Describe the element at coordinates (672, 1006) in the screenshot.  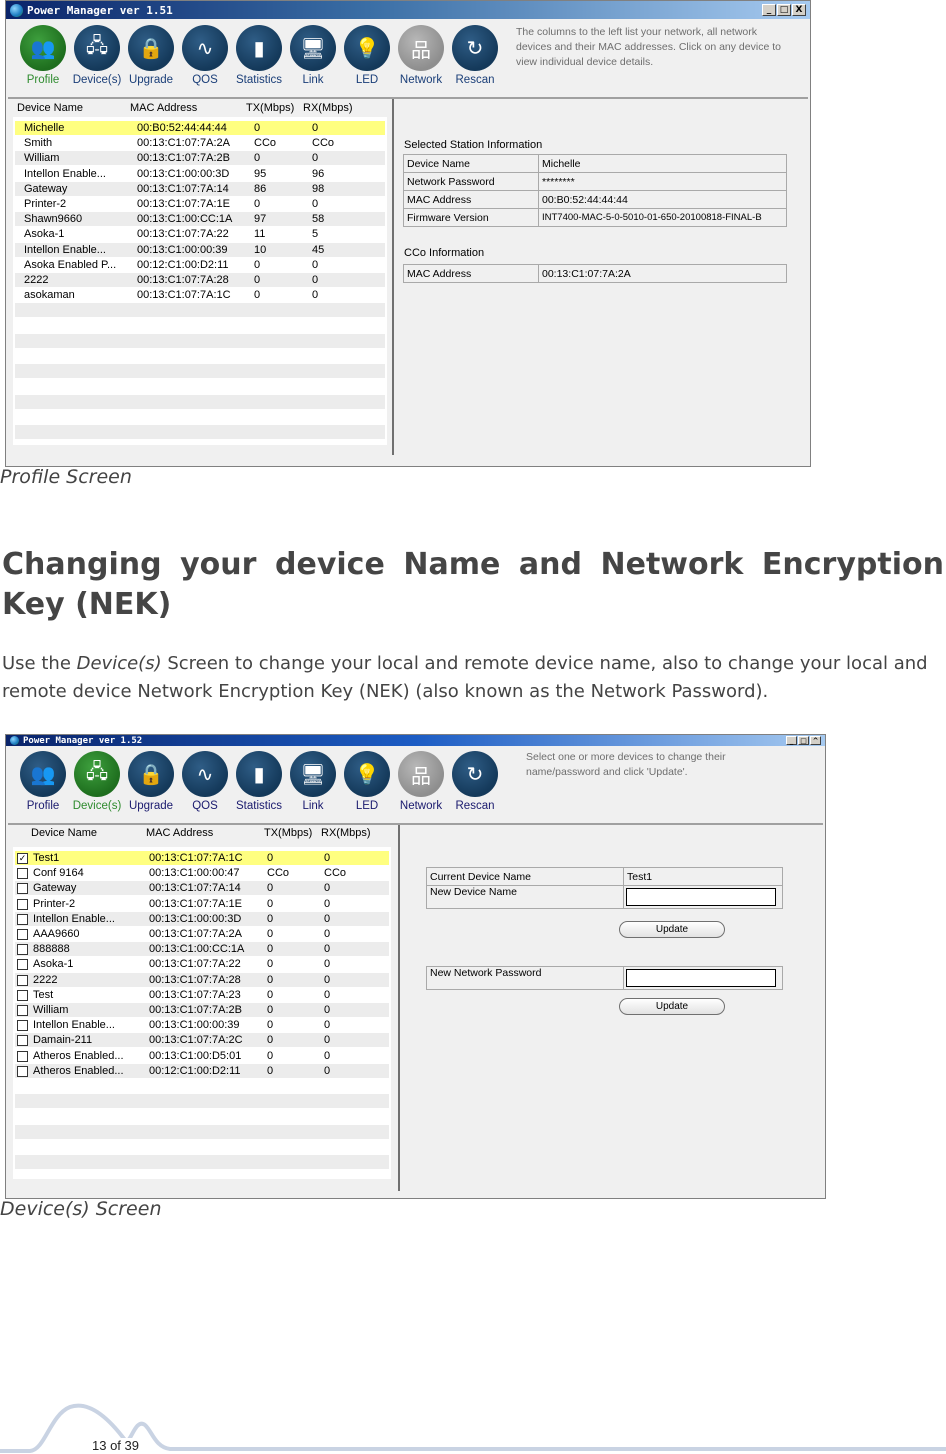
I see `update-password-button: Update` at that location.